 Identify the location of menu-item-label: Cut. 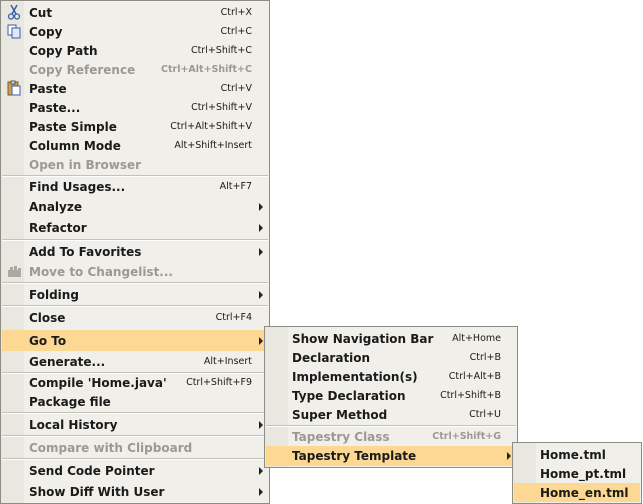
(41, 12).